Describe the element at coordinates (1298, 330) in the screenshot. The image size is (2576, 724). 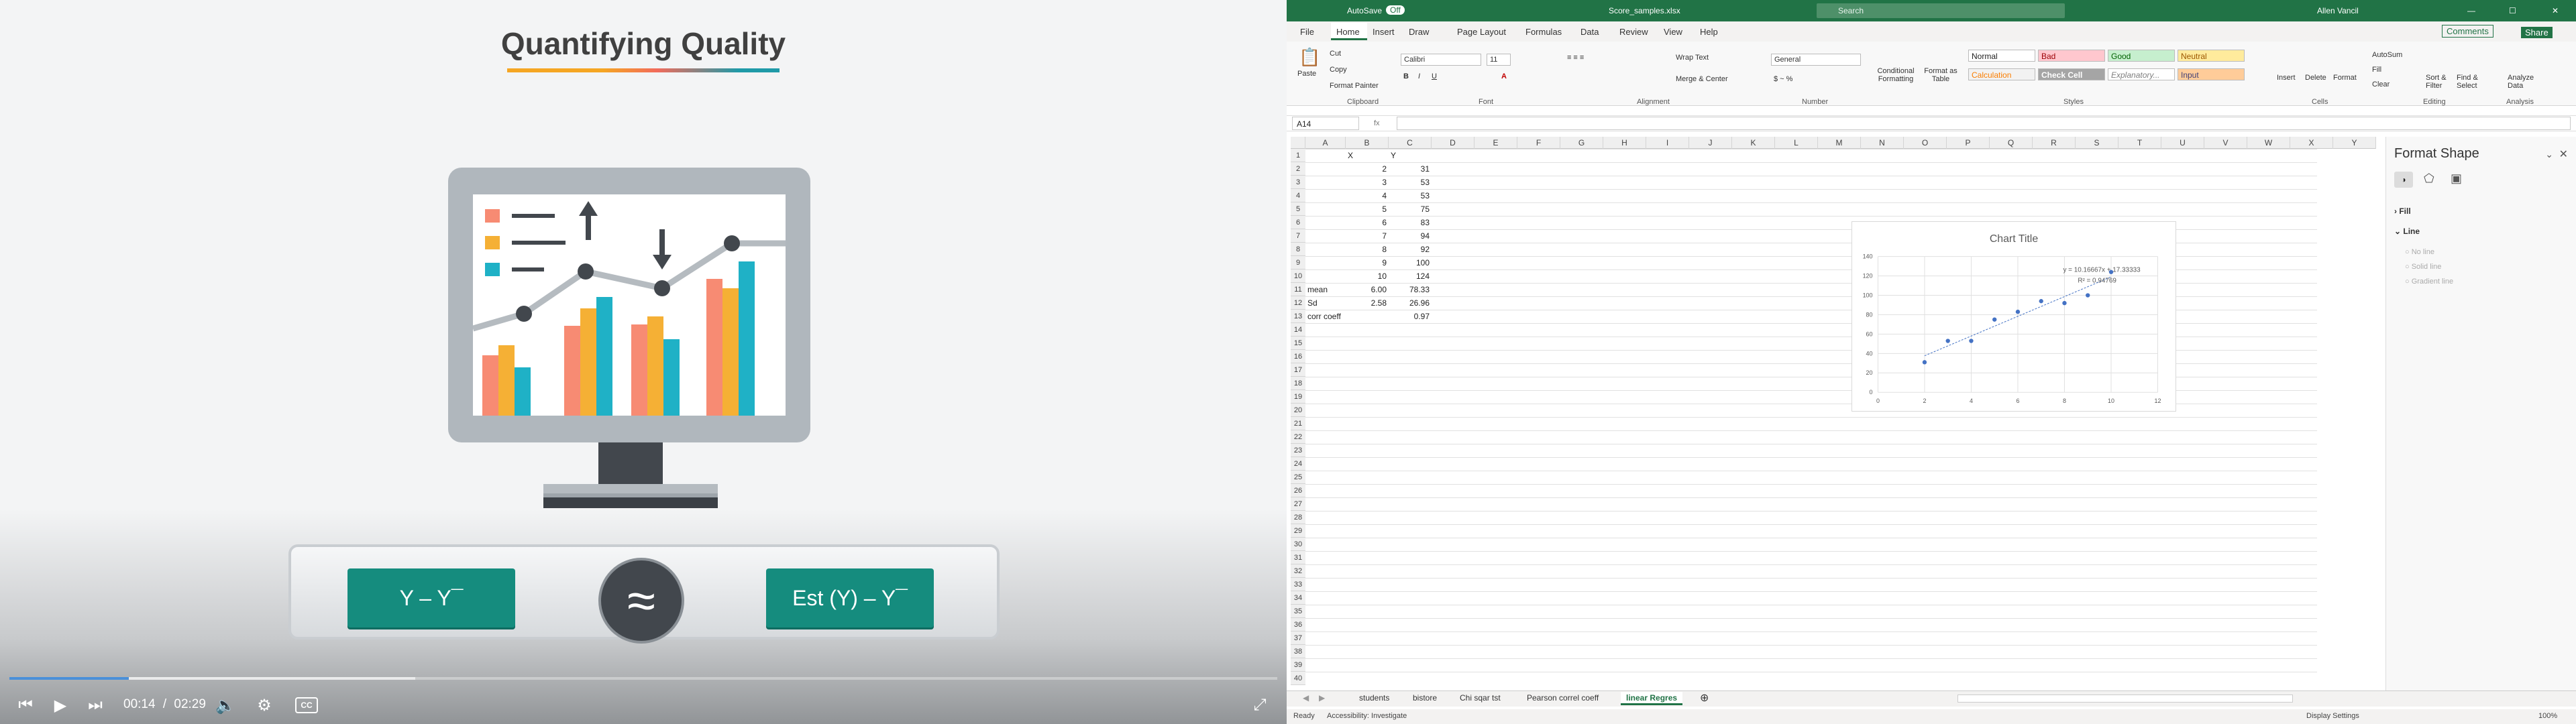
I see `row-header-14: 14` at that location.